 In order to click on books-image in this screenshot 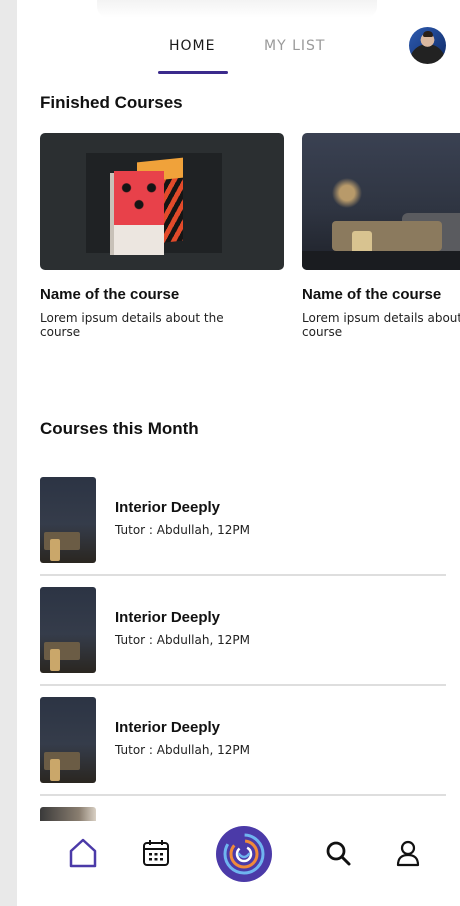, I will do `click(162, 201)`.